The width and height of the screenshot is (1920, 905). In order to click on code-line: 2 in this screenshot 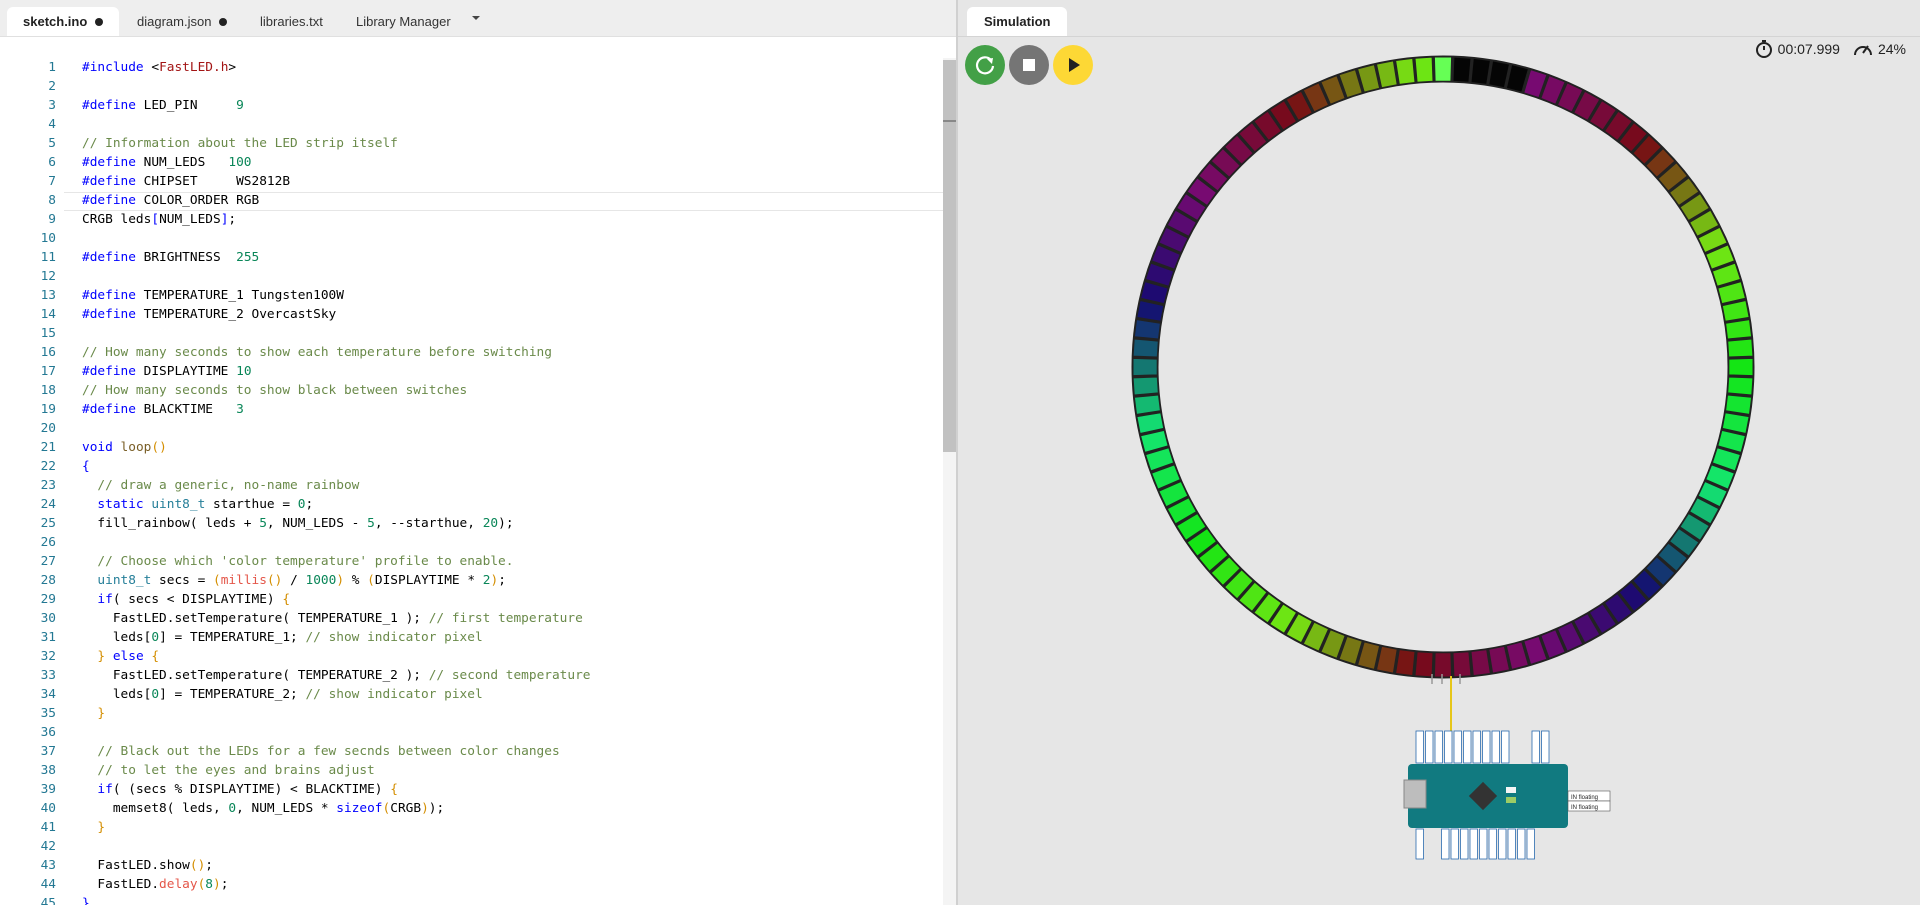, I will do `click(470, 86)`.